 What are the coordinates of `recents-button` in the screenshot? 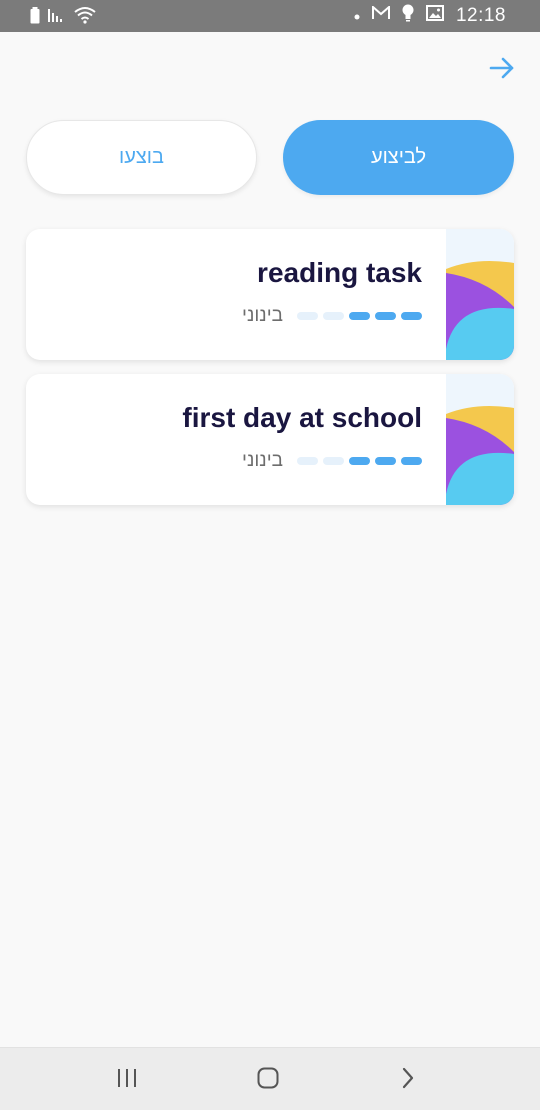 It's located at (127, 1080).